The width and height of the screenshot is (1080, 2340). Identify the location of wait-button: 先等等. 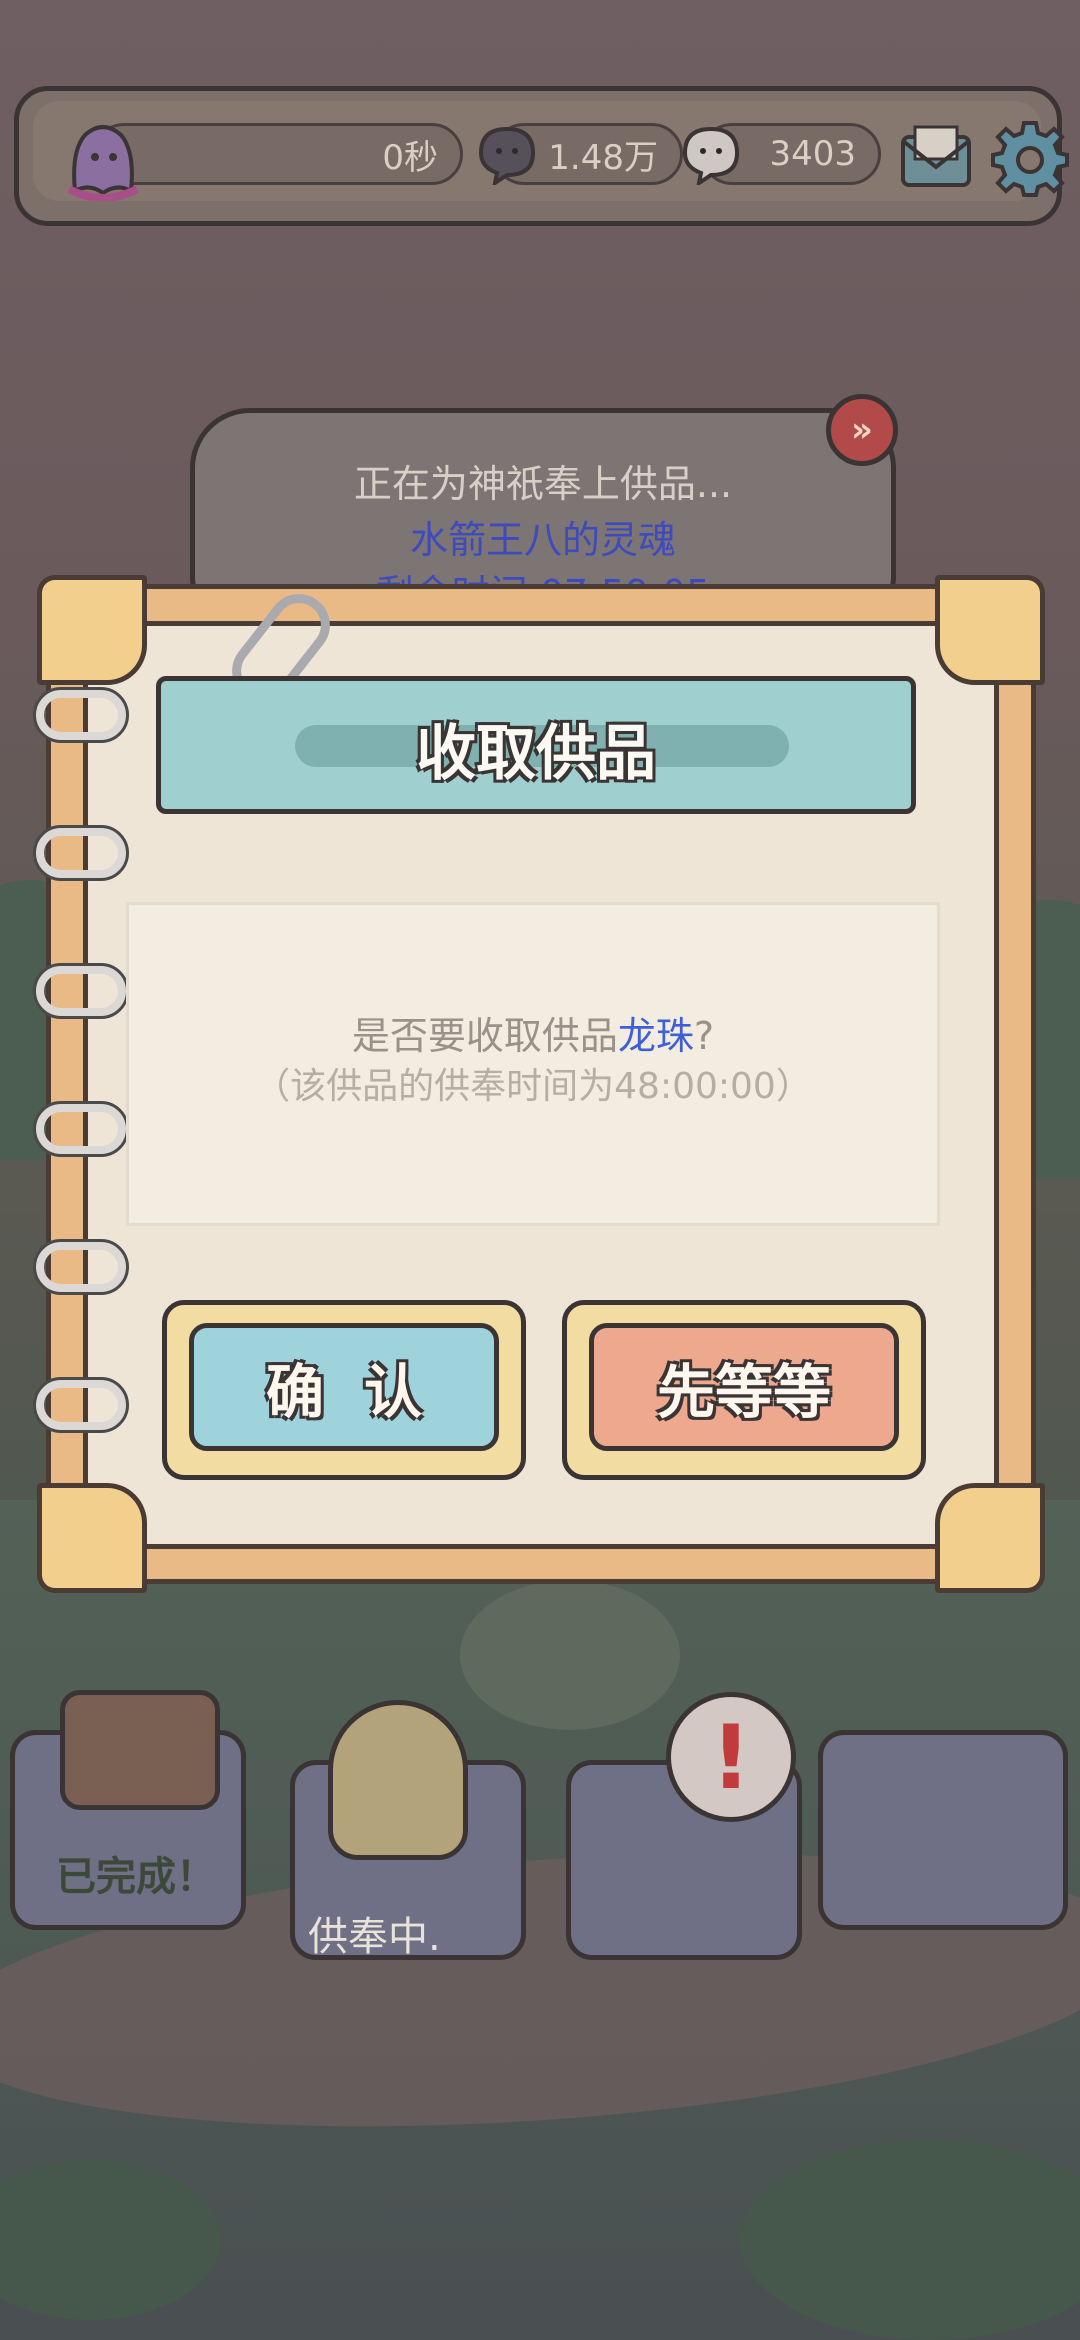
(744, 1390).